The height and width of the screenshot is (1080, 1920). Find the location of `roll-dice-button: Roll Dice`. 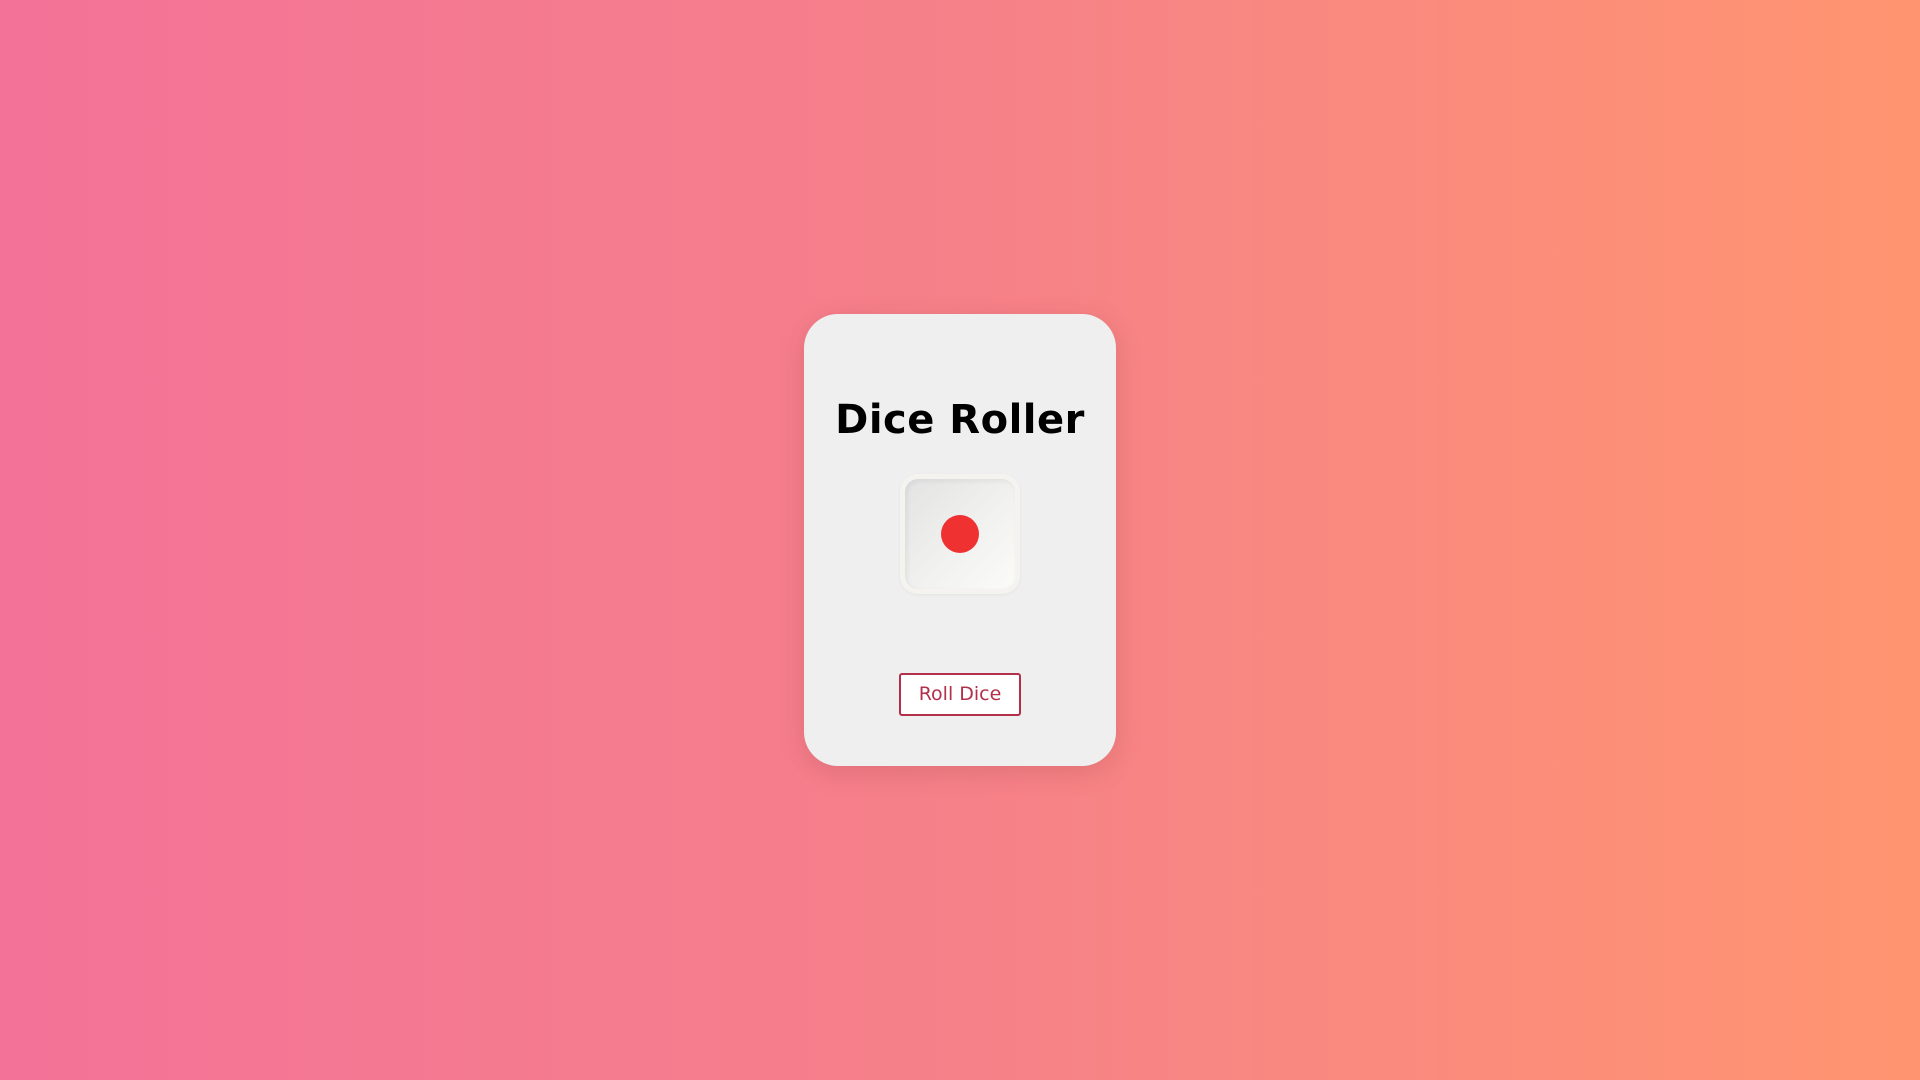

roll-dice-button: Roll Dice is located at coordinates (960, 694).